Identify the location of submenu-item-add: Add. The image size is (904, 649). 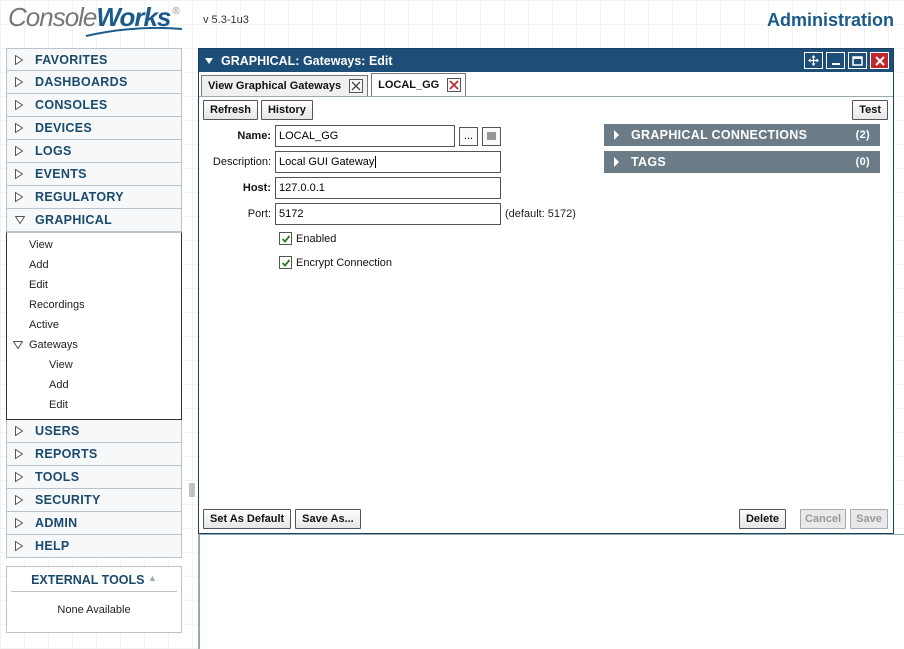
(94, 265).